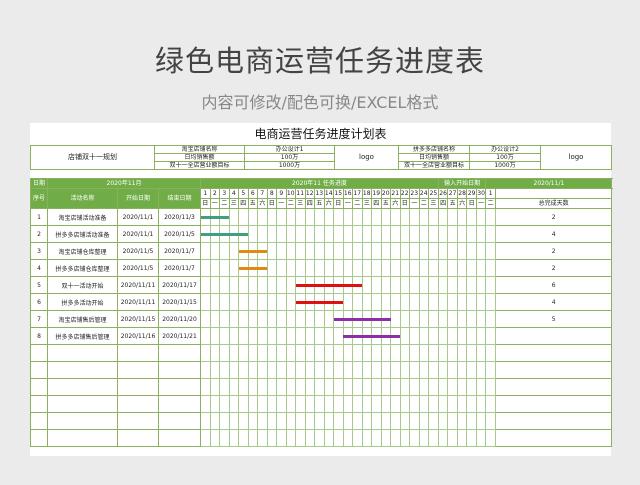 The height and width of the screenshot is (485, 640). I want to click on end-date-header: 结束日期, so click(179, 198).